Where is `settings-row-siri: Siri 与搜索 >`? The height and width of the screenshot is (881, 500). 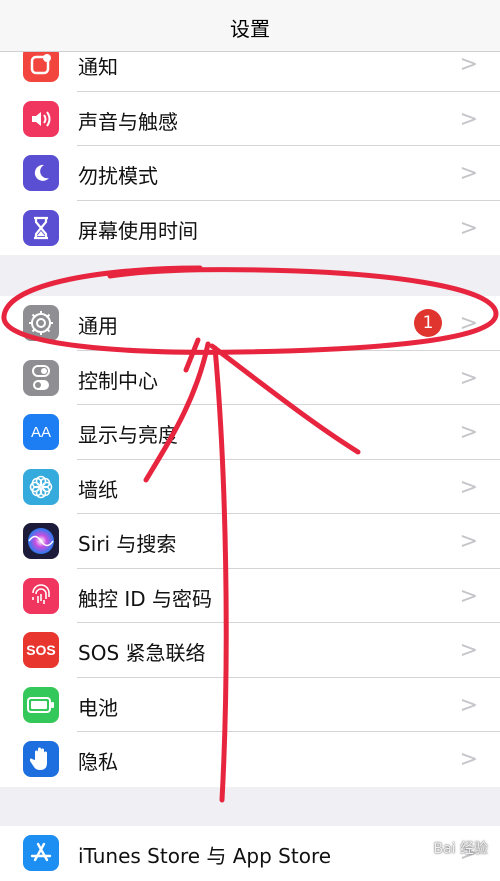
settings-row-siri: Siri 与搜索 > is located at coordinates (250, 541).